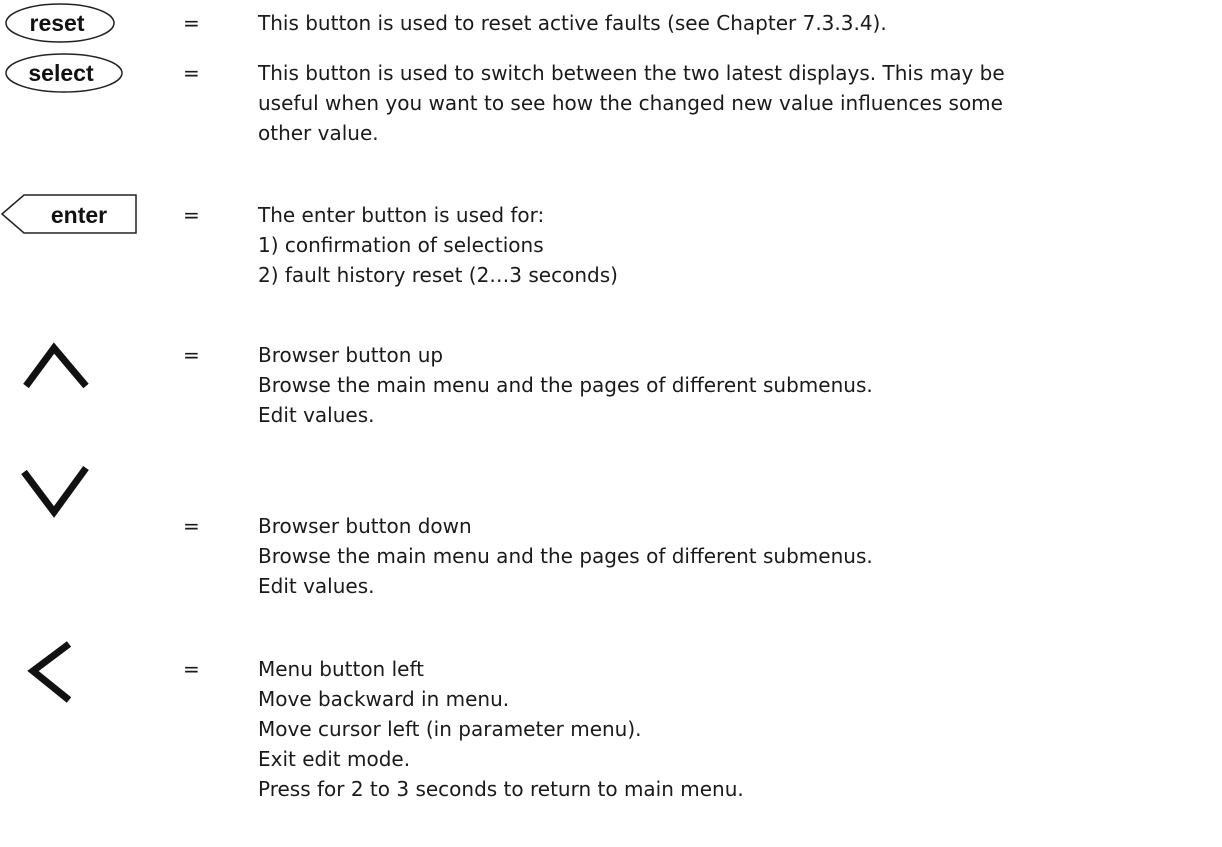 The height and width of the screenshot is (847, 1222). What do you see at coordinates (450, 729) in the screenshot?
I see `description-line: Move cursor left (in parameter menu).` at bounding box center [450, 729].